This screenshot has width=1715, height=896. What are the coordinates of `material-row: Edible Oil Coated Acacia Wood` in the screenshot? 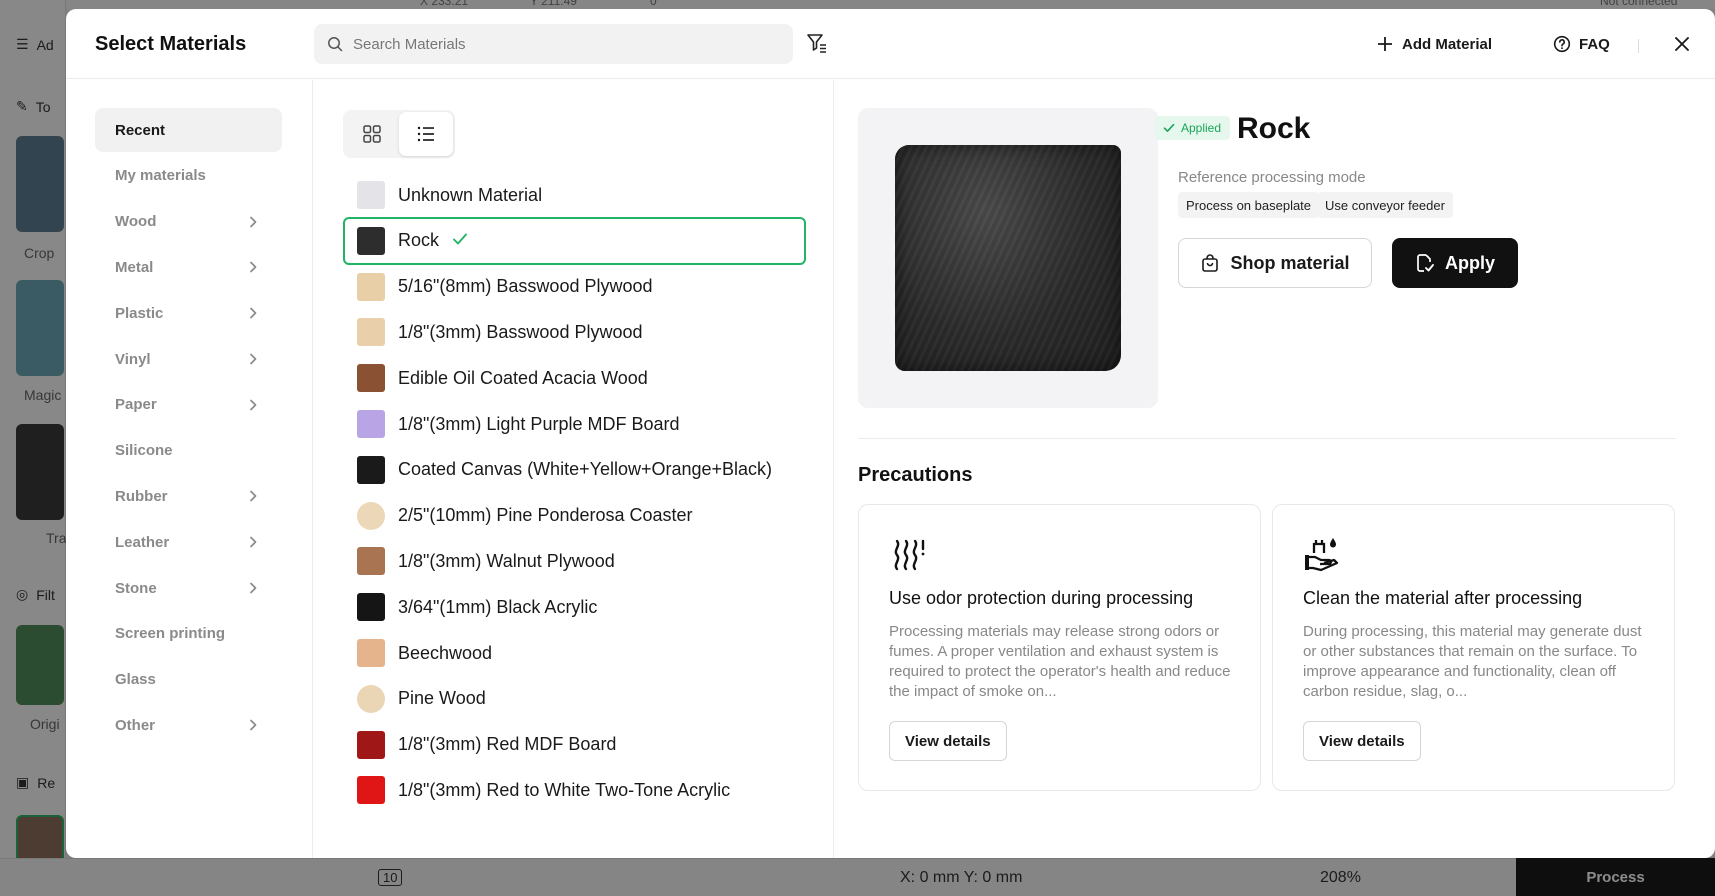 It's located at (574, 378).